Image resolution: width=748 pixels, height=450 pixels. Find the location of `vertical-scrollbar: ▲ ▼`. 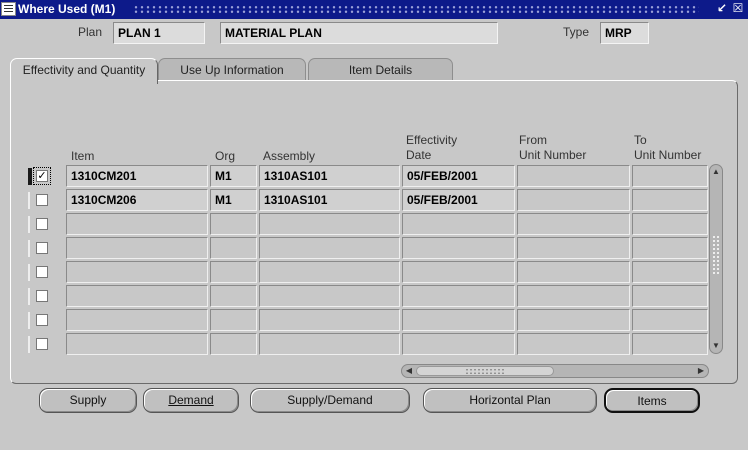

vertical-scrollbar: ▲ ▼ is located at coordinates (716, 259).